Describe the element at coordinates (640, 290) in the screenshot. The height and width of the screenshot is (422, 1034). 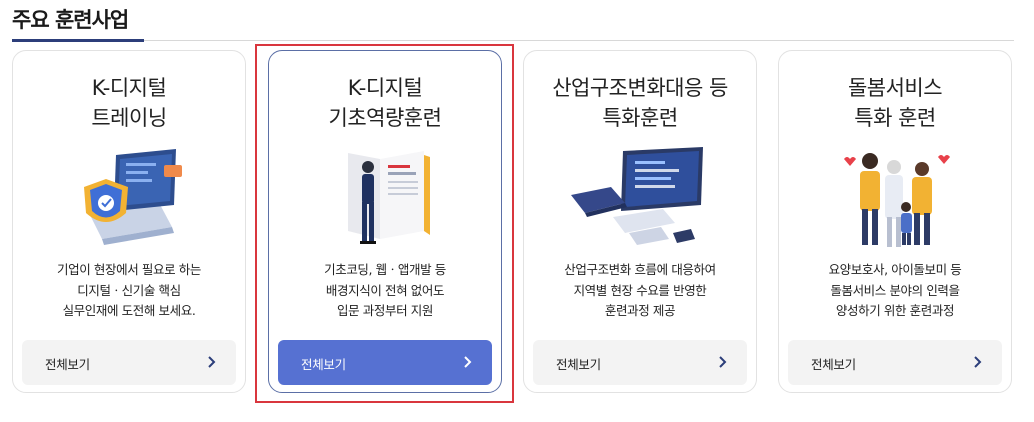
I see `card-description: 산업구조변화 흐름에 대응하여 지역별 현장 수요를 반영한 훈련과정 제공` at that location.